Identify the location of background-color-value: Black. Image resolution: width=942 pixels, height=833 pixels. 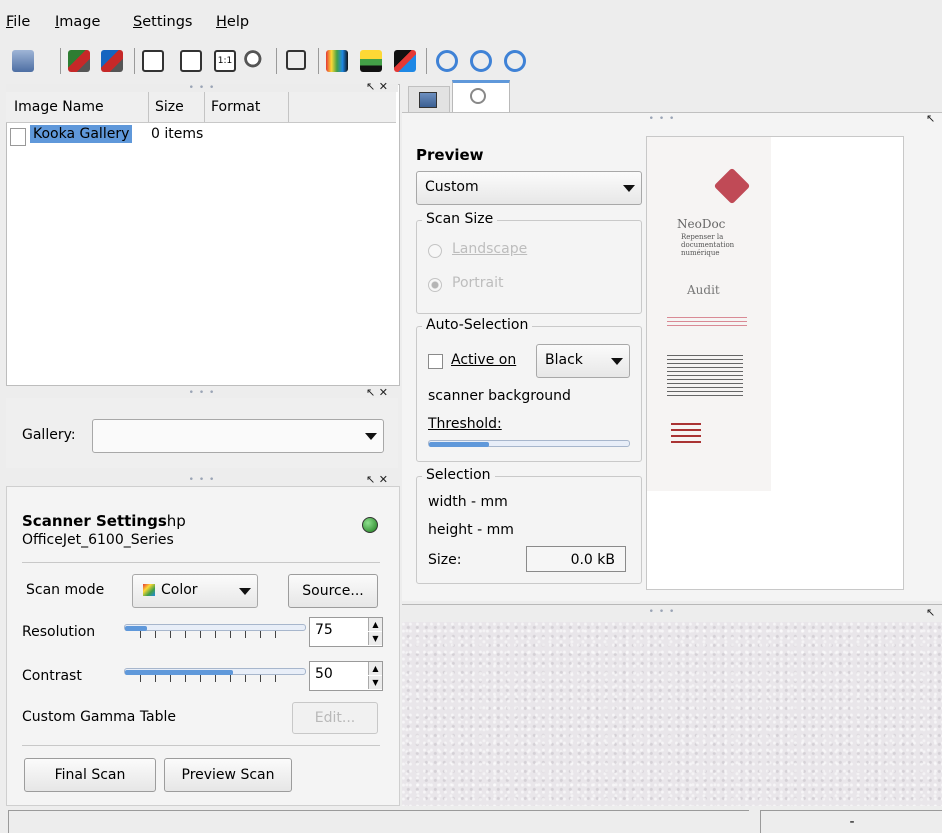
(564, 360).